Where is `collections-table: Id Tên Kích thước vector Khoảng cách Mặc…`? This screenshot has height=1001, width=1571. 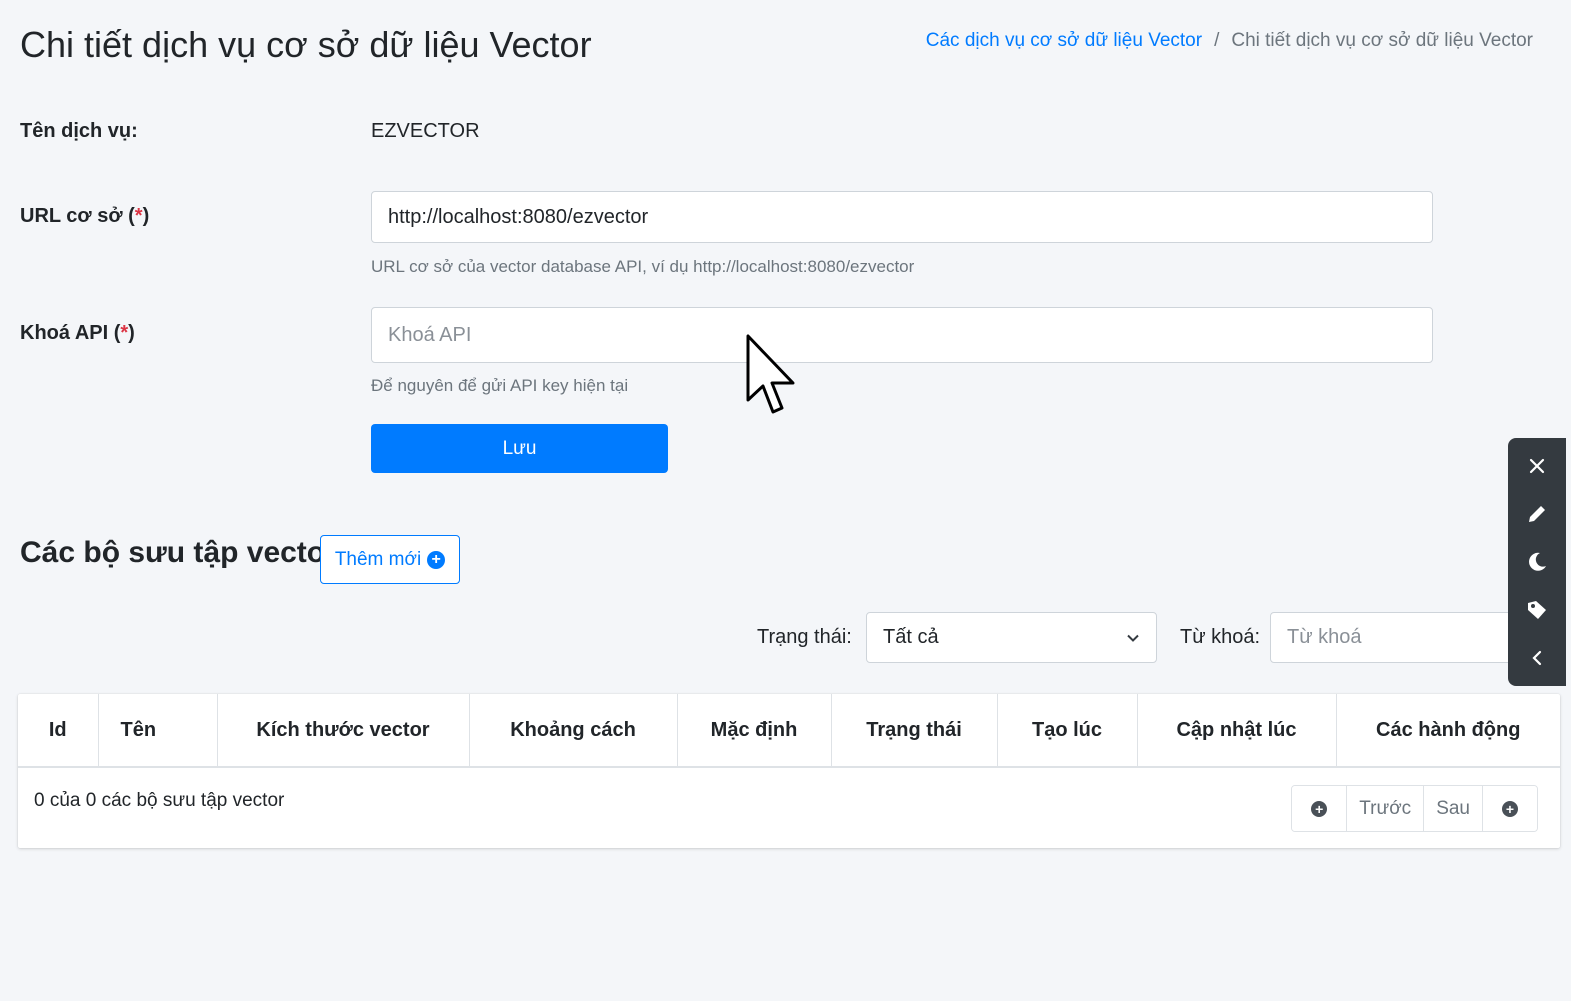 collections-table: Id Tên Kích thước vector Khoảng cách Mặc… is located at coordinates (789, 731).